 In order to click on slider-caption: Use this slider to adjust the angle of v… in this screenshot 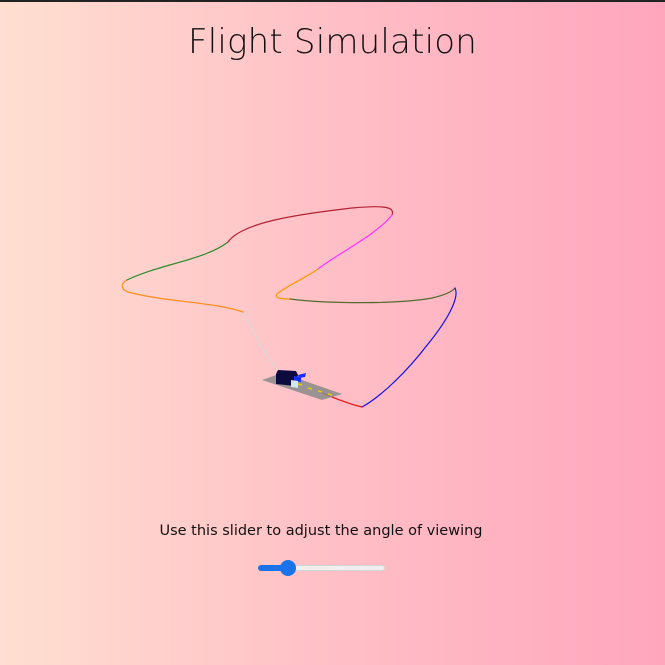, I will do `click(321, 531)`.